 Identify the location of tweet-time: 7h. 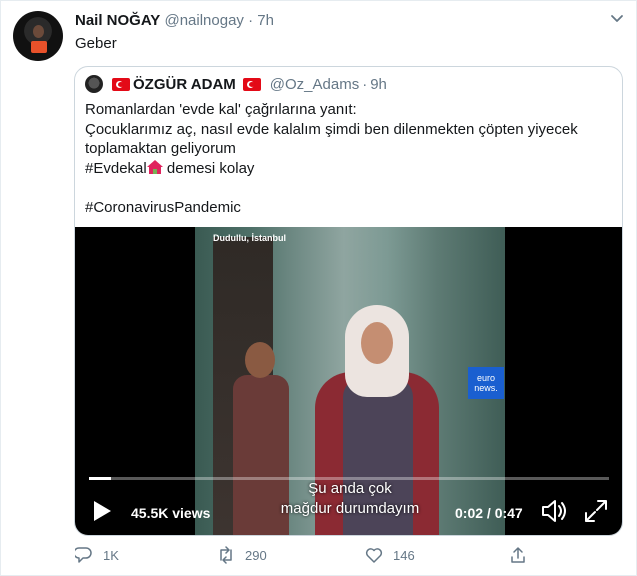
(265, 20).